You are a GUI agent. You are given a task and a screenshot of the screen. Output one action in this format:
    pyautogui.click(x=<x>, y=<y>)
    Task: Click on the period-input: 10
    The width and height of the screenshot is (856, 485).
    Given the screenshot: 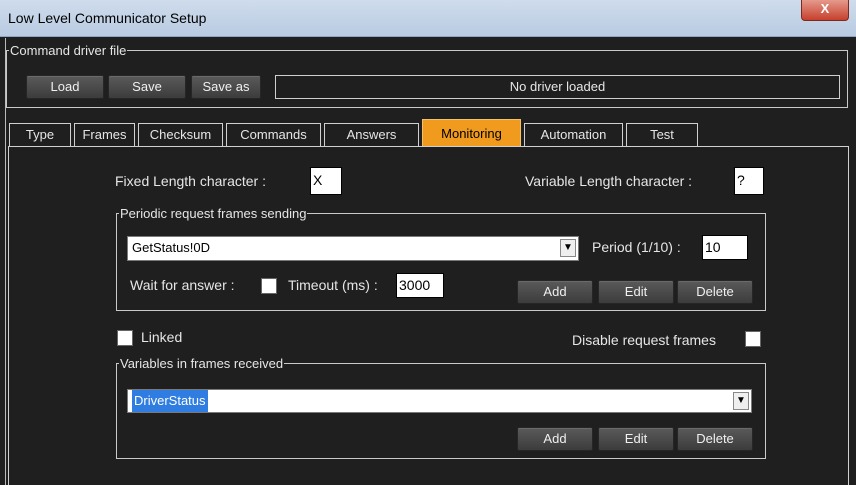 What is the action you would take?
    pyautogui.click(x=725, y=247)
    